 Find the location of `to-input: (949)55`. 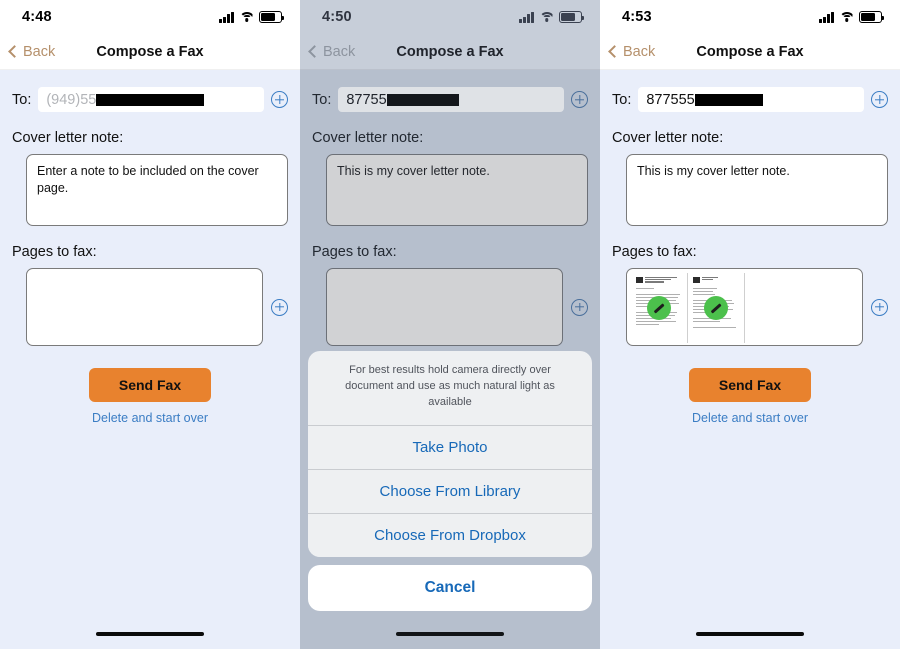

to-input: (949)55 is located at coordinates (151, 99).